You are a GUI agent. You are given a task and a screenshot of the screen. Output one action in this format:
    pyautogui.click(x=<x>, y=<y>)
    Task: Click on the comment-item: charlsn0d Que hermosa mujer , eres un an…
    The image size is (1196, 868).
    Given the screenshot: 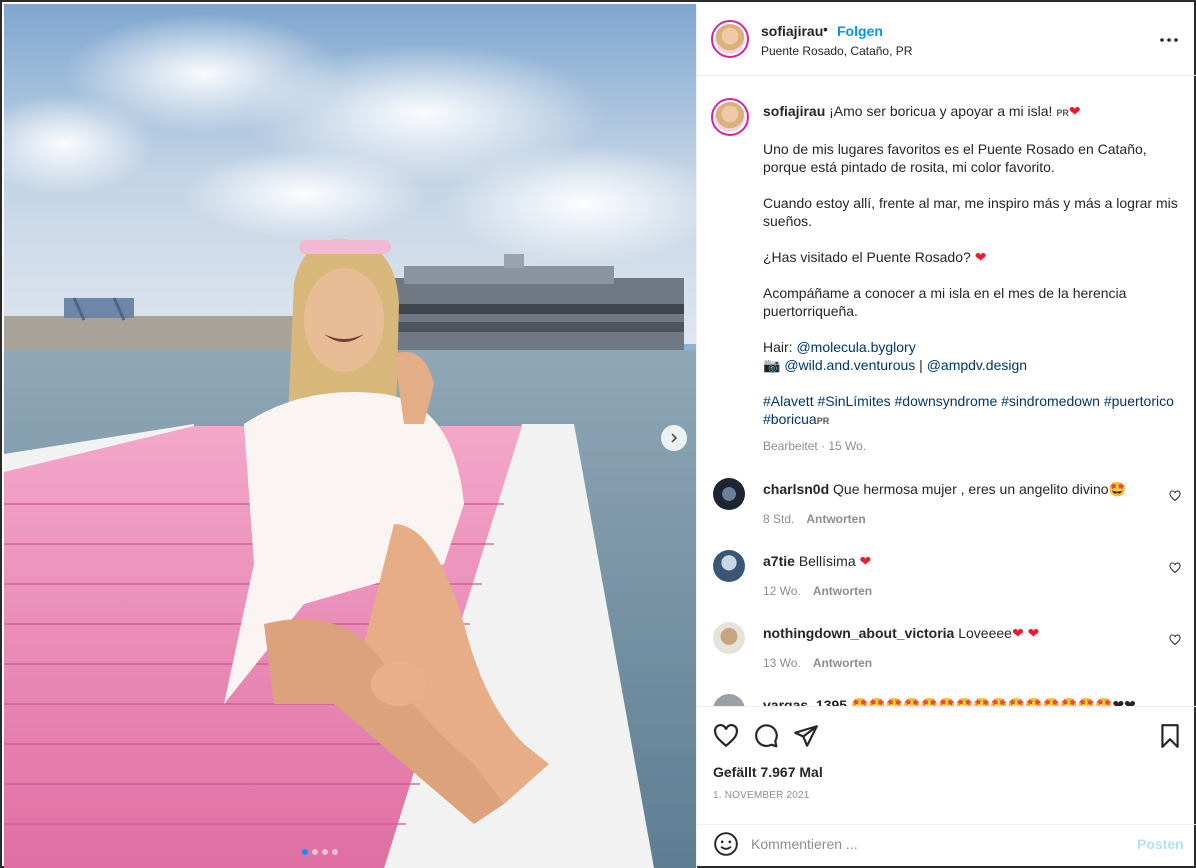 What is the action you would take?
    pyautogui.click(x=948, y=508)
    